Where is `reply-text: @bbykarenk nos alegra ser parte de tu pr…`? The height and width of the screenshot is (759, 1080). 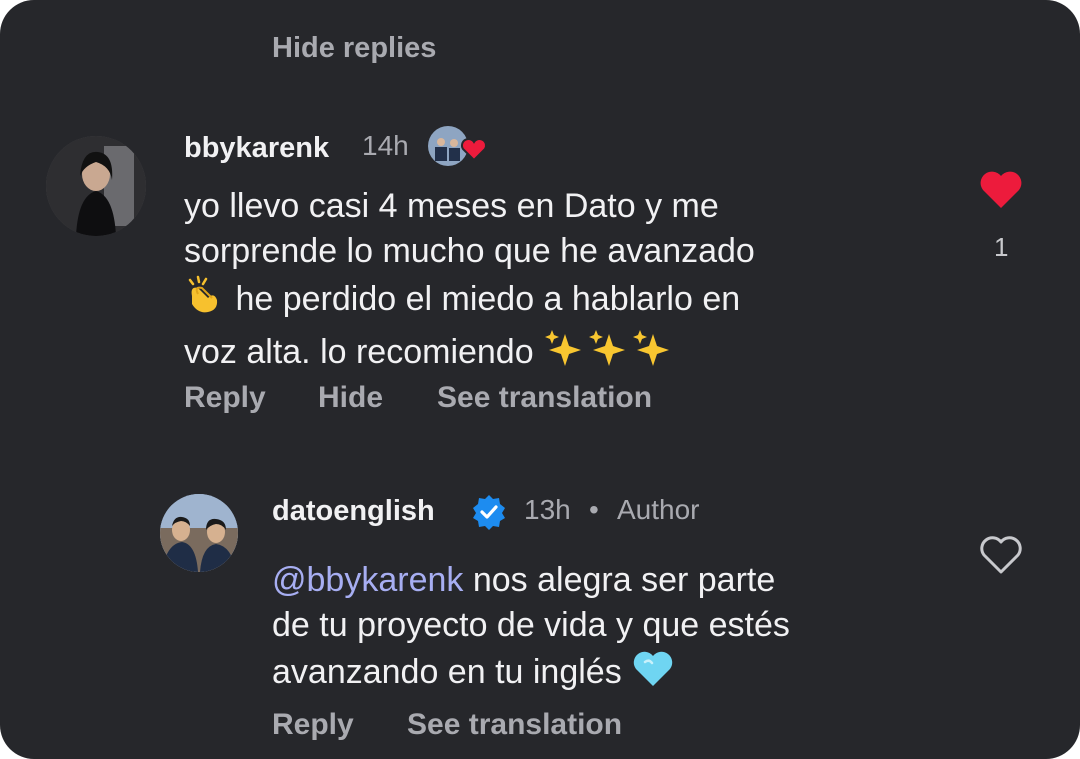 reply-text: @bbykarenk nos alegra ser parte de tu pr… is located at coordinates (602, 629).